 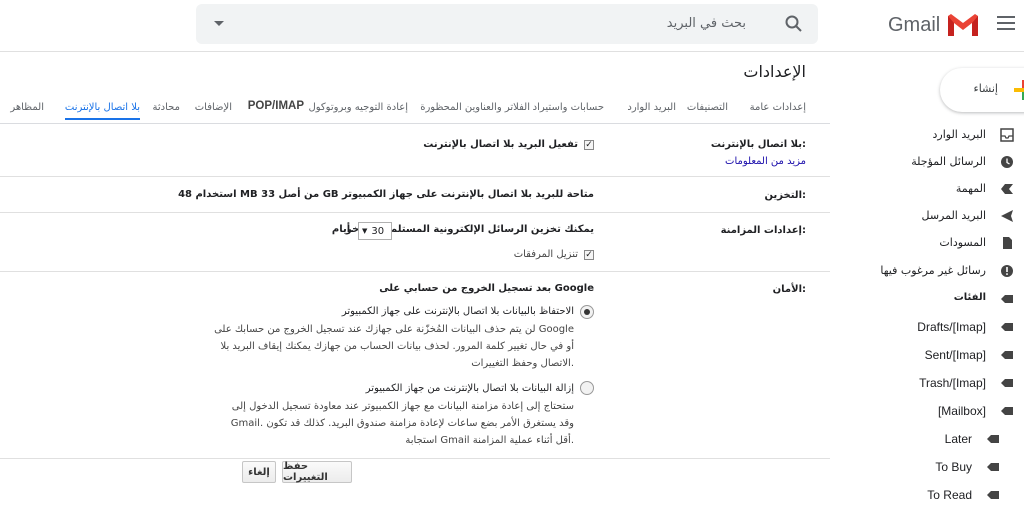 What do you see at coordinates (958, 439) in the screenshot?
I see `sidebar-item-label: Later` at bounding box center [958, 439].